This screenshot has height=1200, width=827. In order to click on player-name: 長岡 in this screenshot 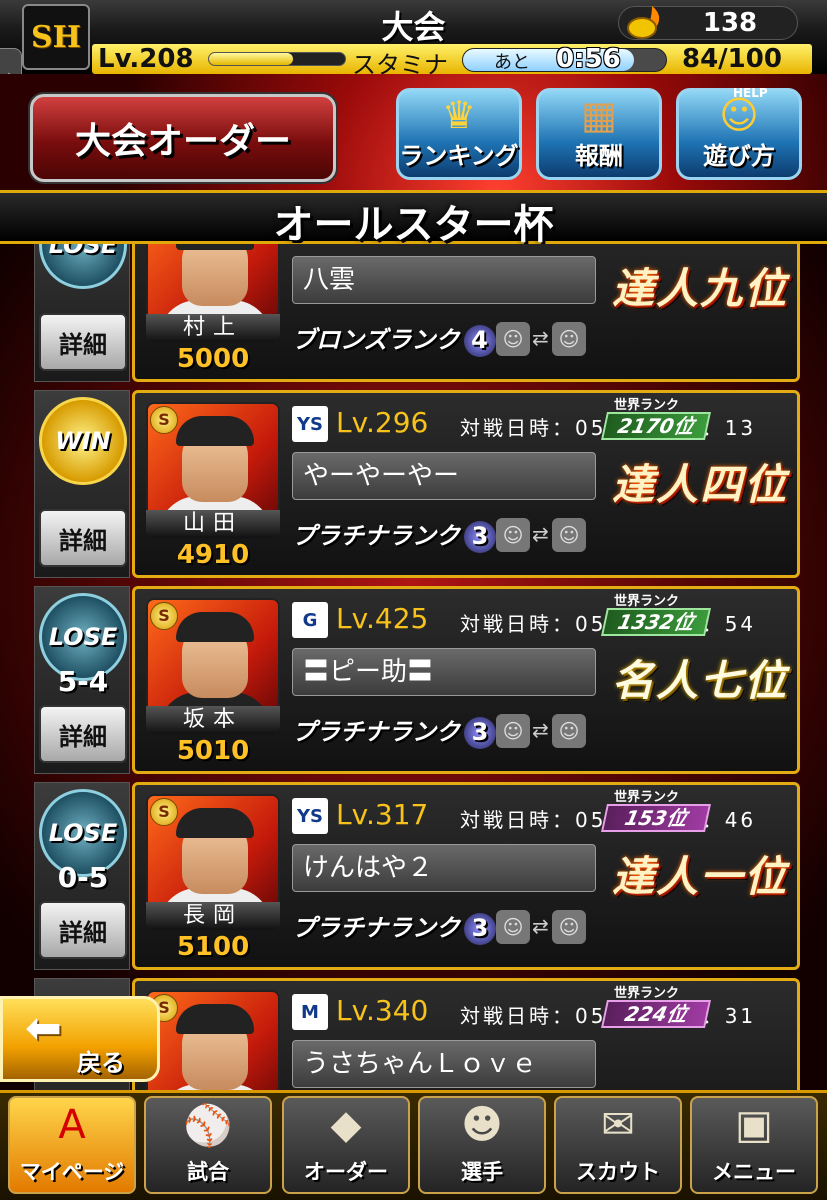, I will do `click(213, 916)`.